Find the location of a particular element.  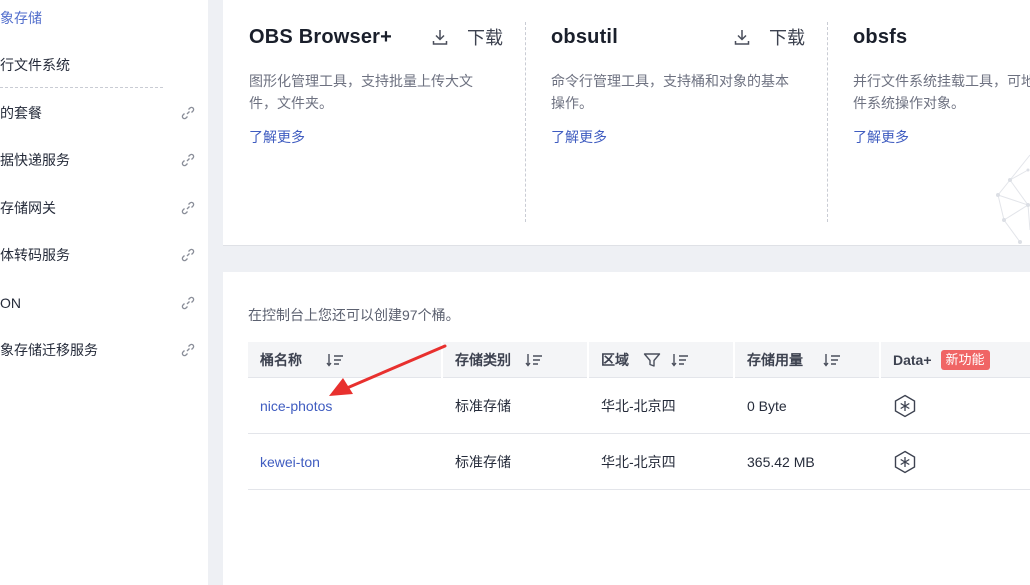

table-row: nice-photos 标准存储 华北-北京四 0 Byte is located at coordinates (639, 406).